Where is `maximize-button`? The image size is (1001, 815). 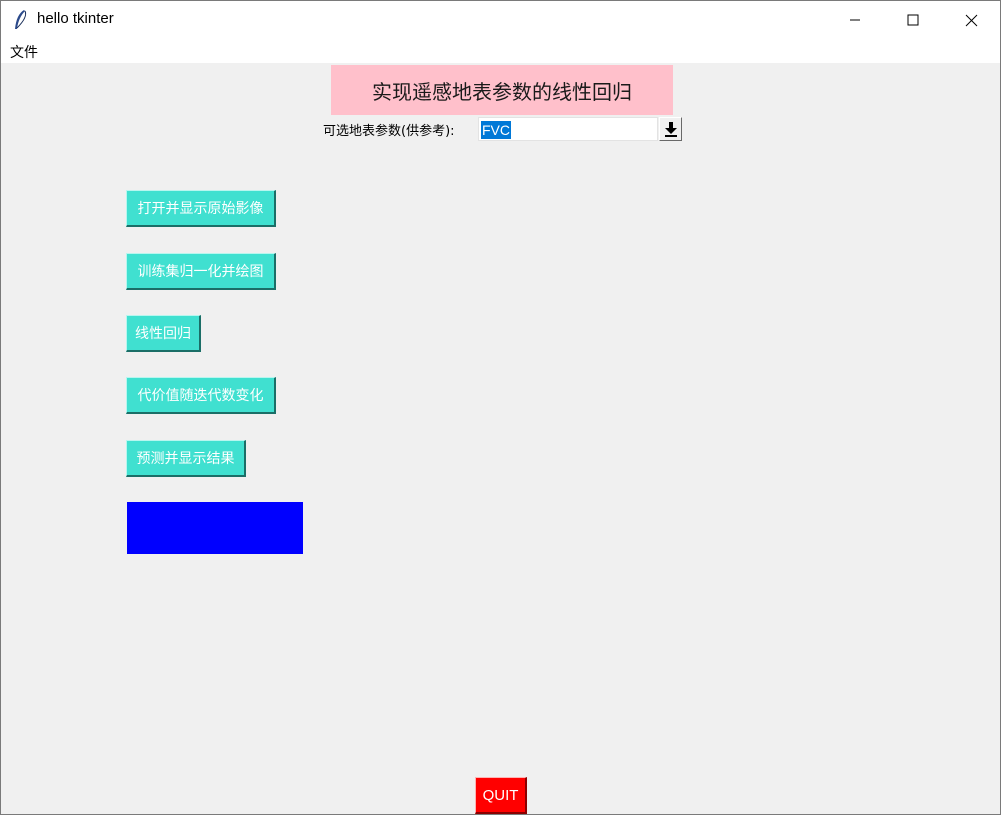
maximize-button is located at coordinates (913, 20).